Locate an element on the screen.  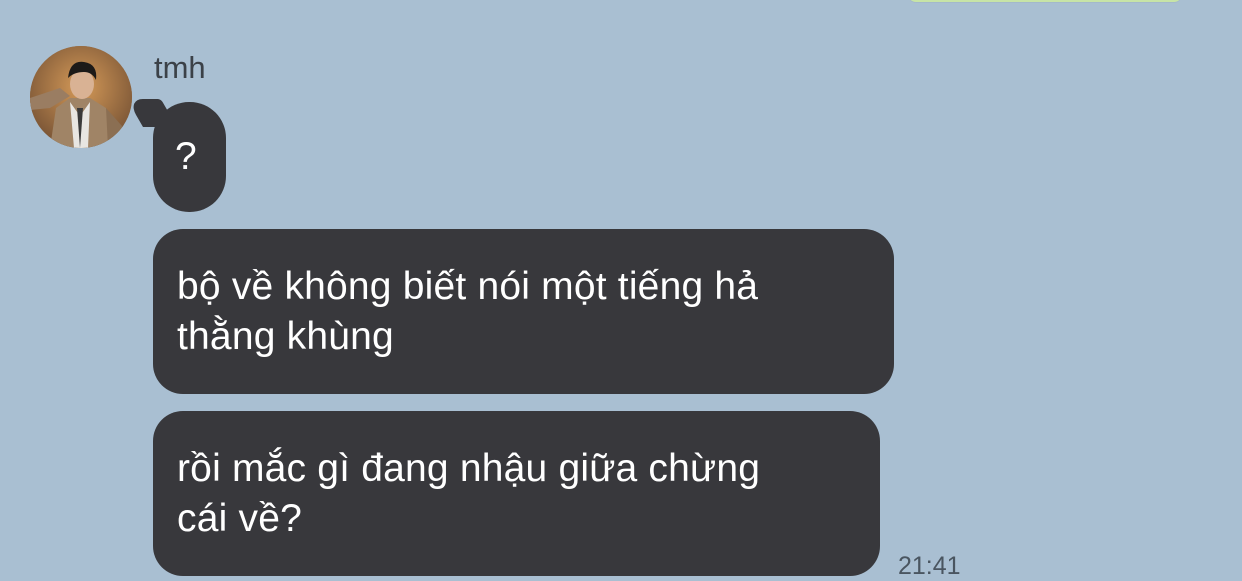
message-timestamp: 21:41 is located at coordinates (929, 566).